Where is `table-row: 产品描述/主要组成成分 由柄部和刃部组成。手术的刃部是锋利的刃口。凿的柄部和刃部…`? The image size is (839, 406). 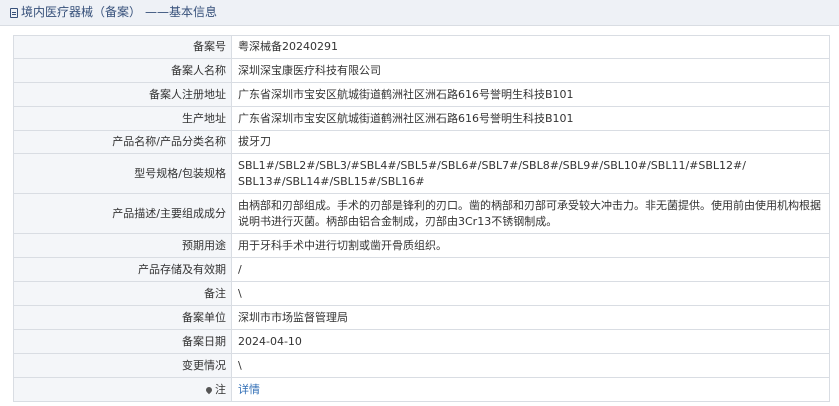
table-row: 产品描述/主要组成成分 由柄部和刃部组成。手术的刃部是锋利的刃口。凿的柄部和刃部… is located at coordinates (421, 213).